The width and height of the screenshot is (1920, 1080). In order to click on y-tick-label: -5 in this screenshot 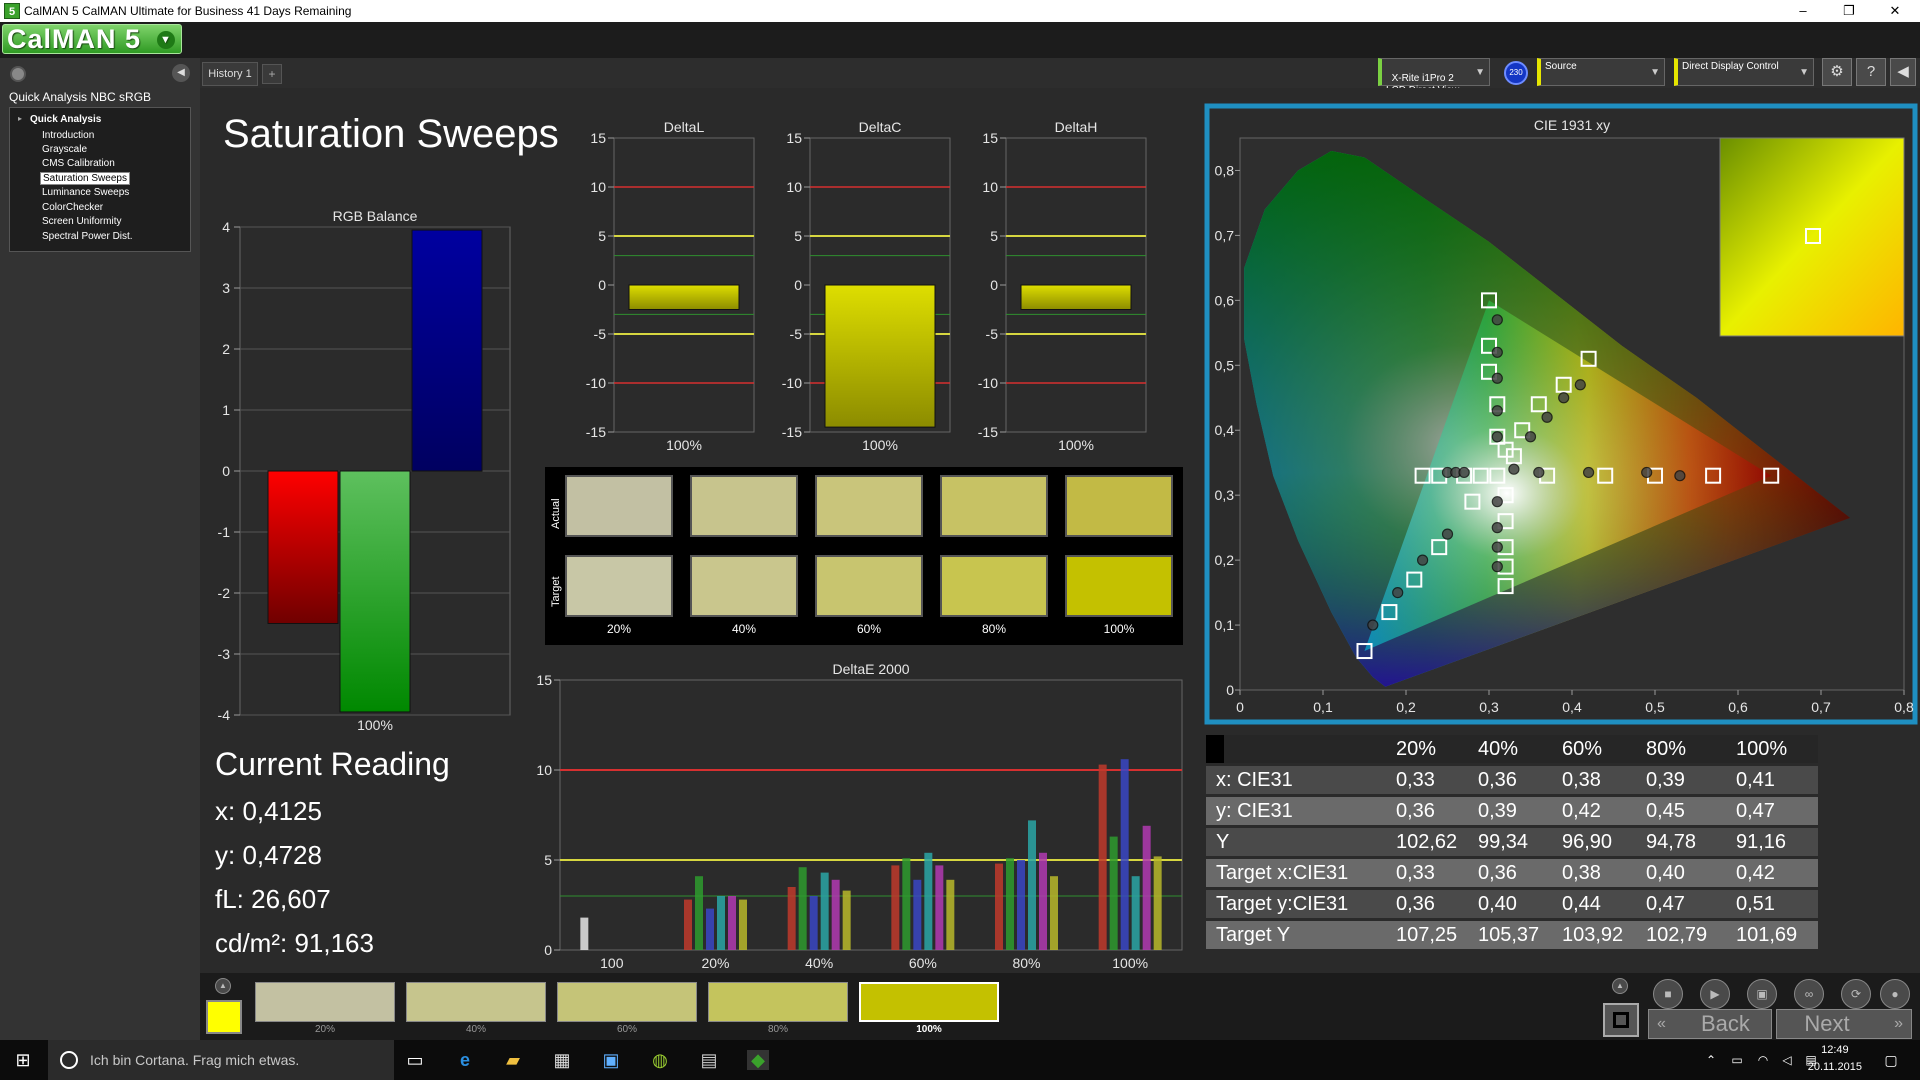, I will do `click(796, 334)`.